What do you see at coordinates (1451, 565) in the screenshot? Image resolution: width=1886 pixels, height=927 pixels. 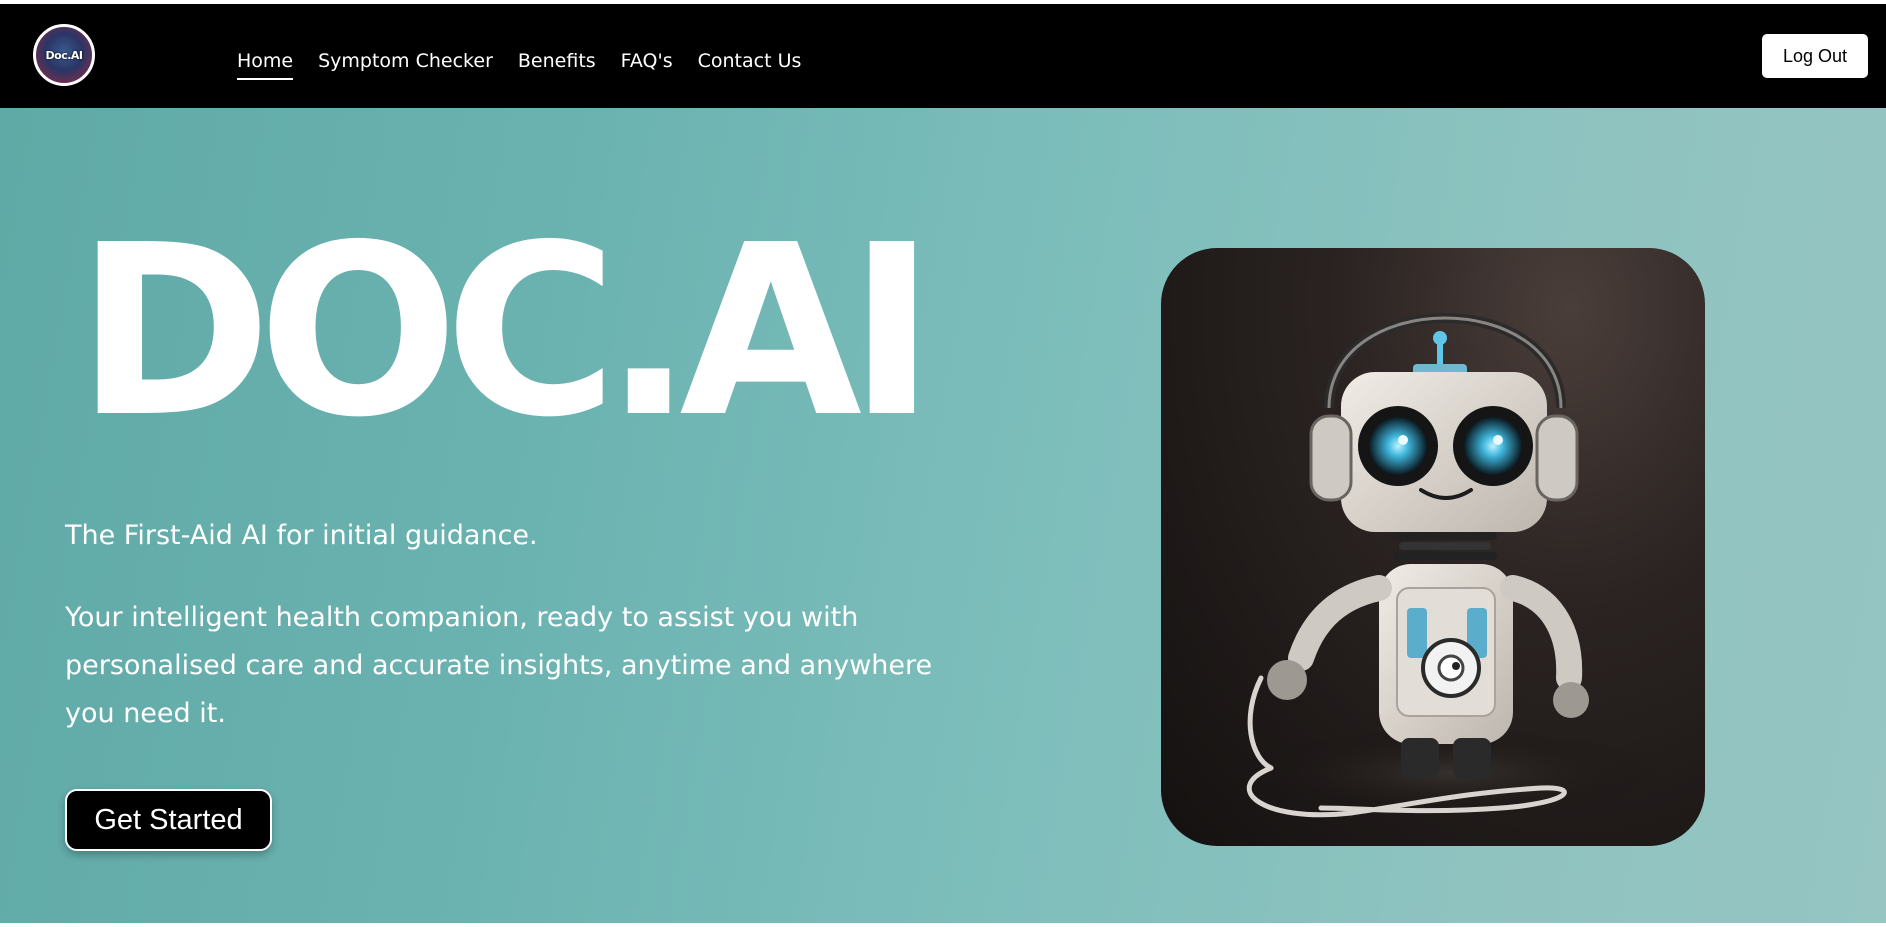 I see `robot-illustration` at bounding box center [1451, 565].